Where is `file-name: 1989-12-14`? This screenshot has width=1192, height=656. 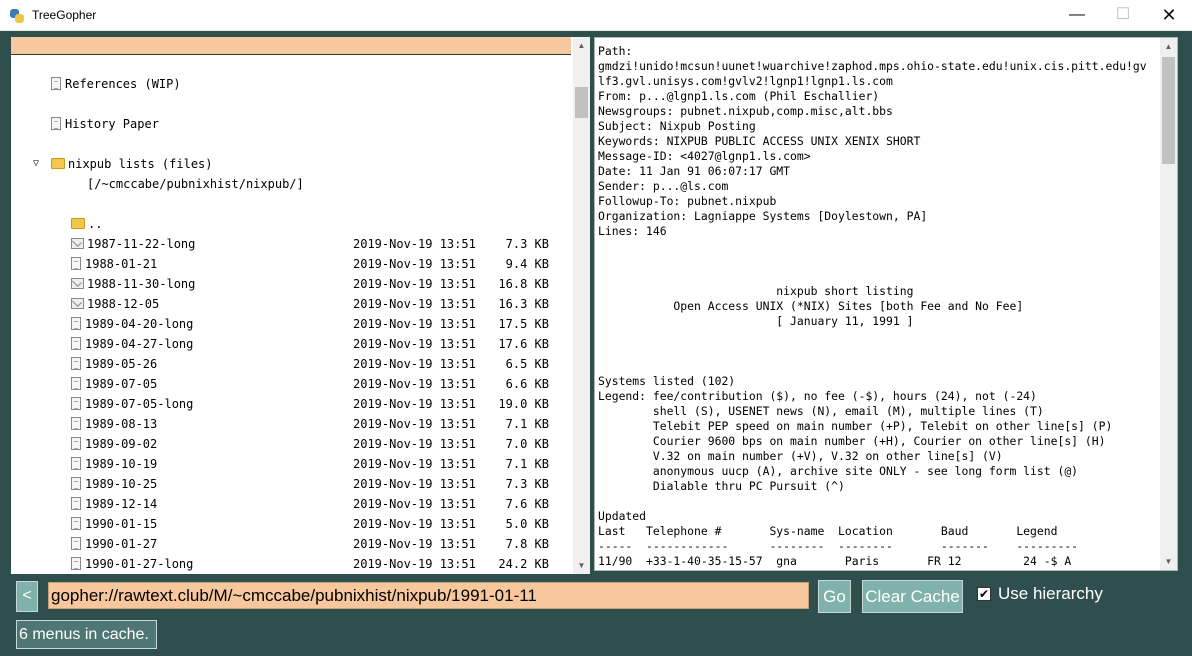
file-name: 1989-12-14 is located at coordinates (121, 504).